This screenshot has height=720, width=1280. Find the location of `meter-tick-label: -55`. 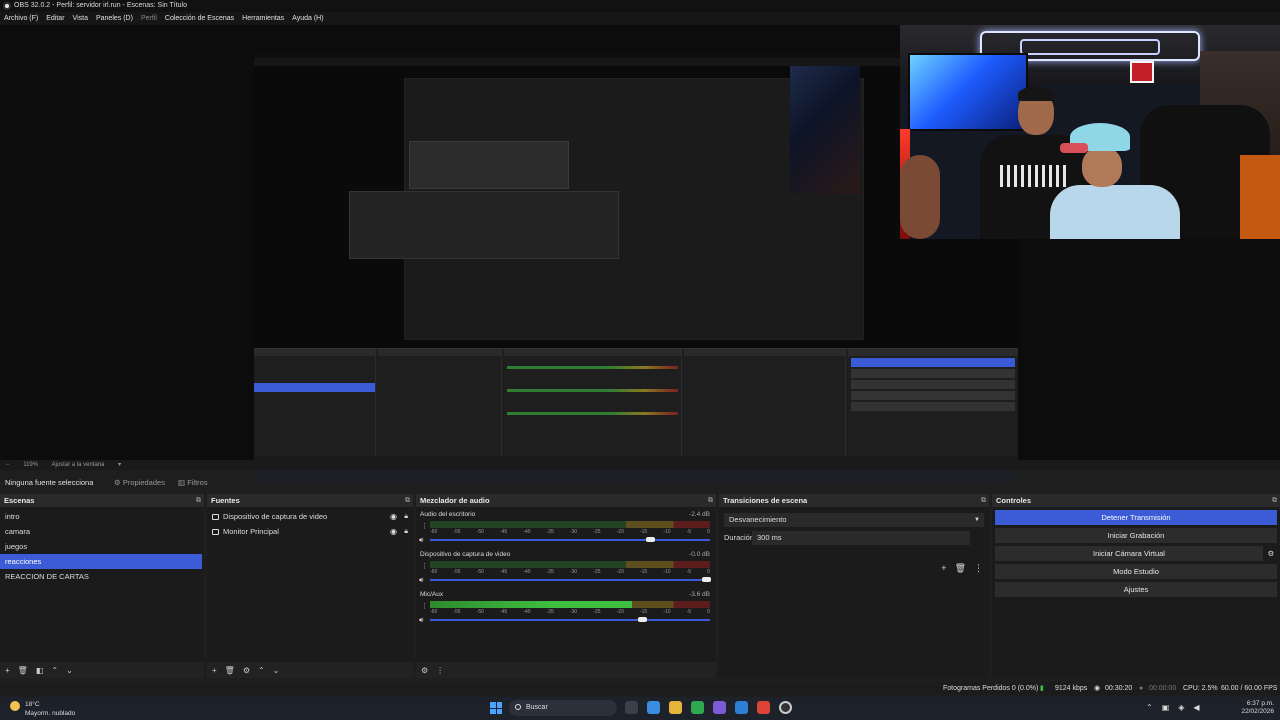

meter-tick-label: -55 is located at coordinates (457, 572).